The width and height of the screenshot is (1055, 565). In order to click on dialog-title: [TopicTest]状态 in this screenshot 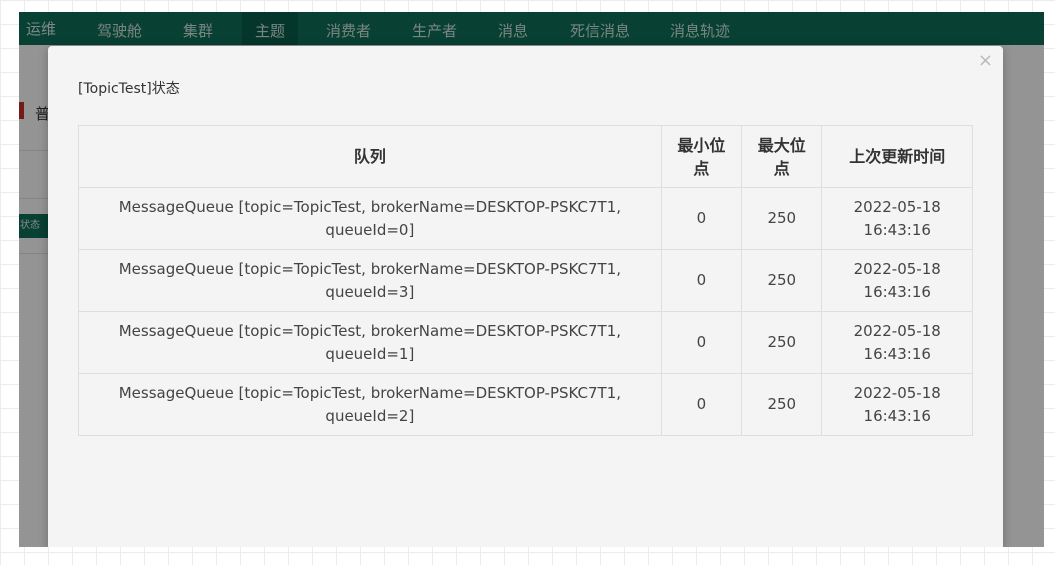, I will do `click(129, 89)`.